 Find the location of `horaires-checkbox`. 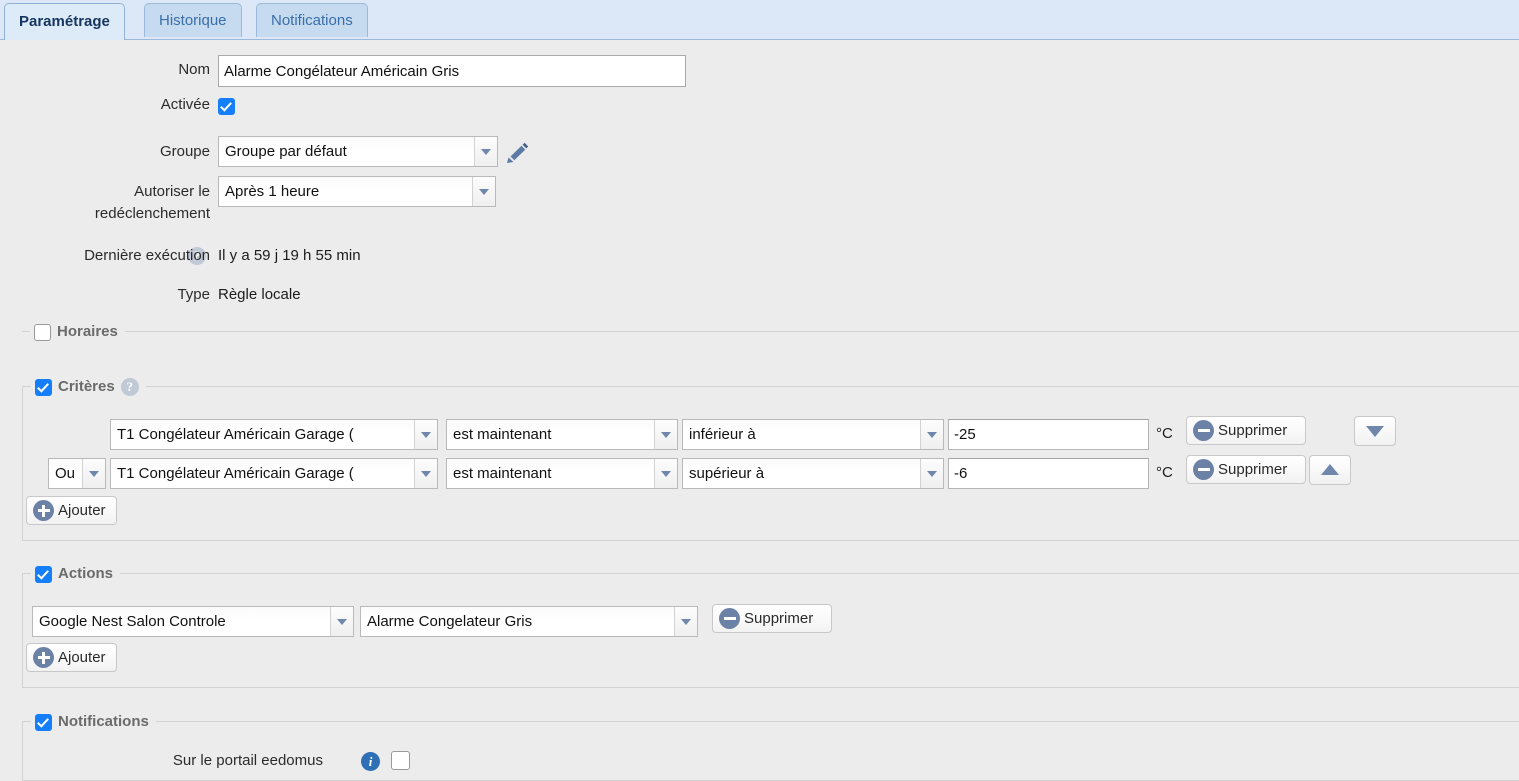

horaires-checkbox is located at coordinates (42, 332).